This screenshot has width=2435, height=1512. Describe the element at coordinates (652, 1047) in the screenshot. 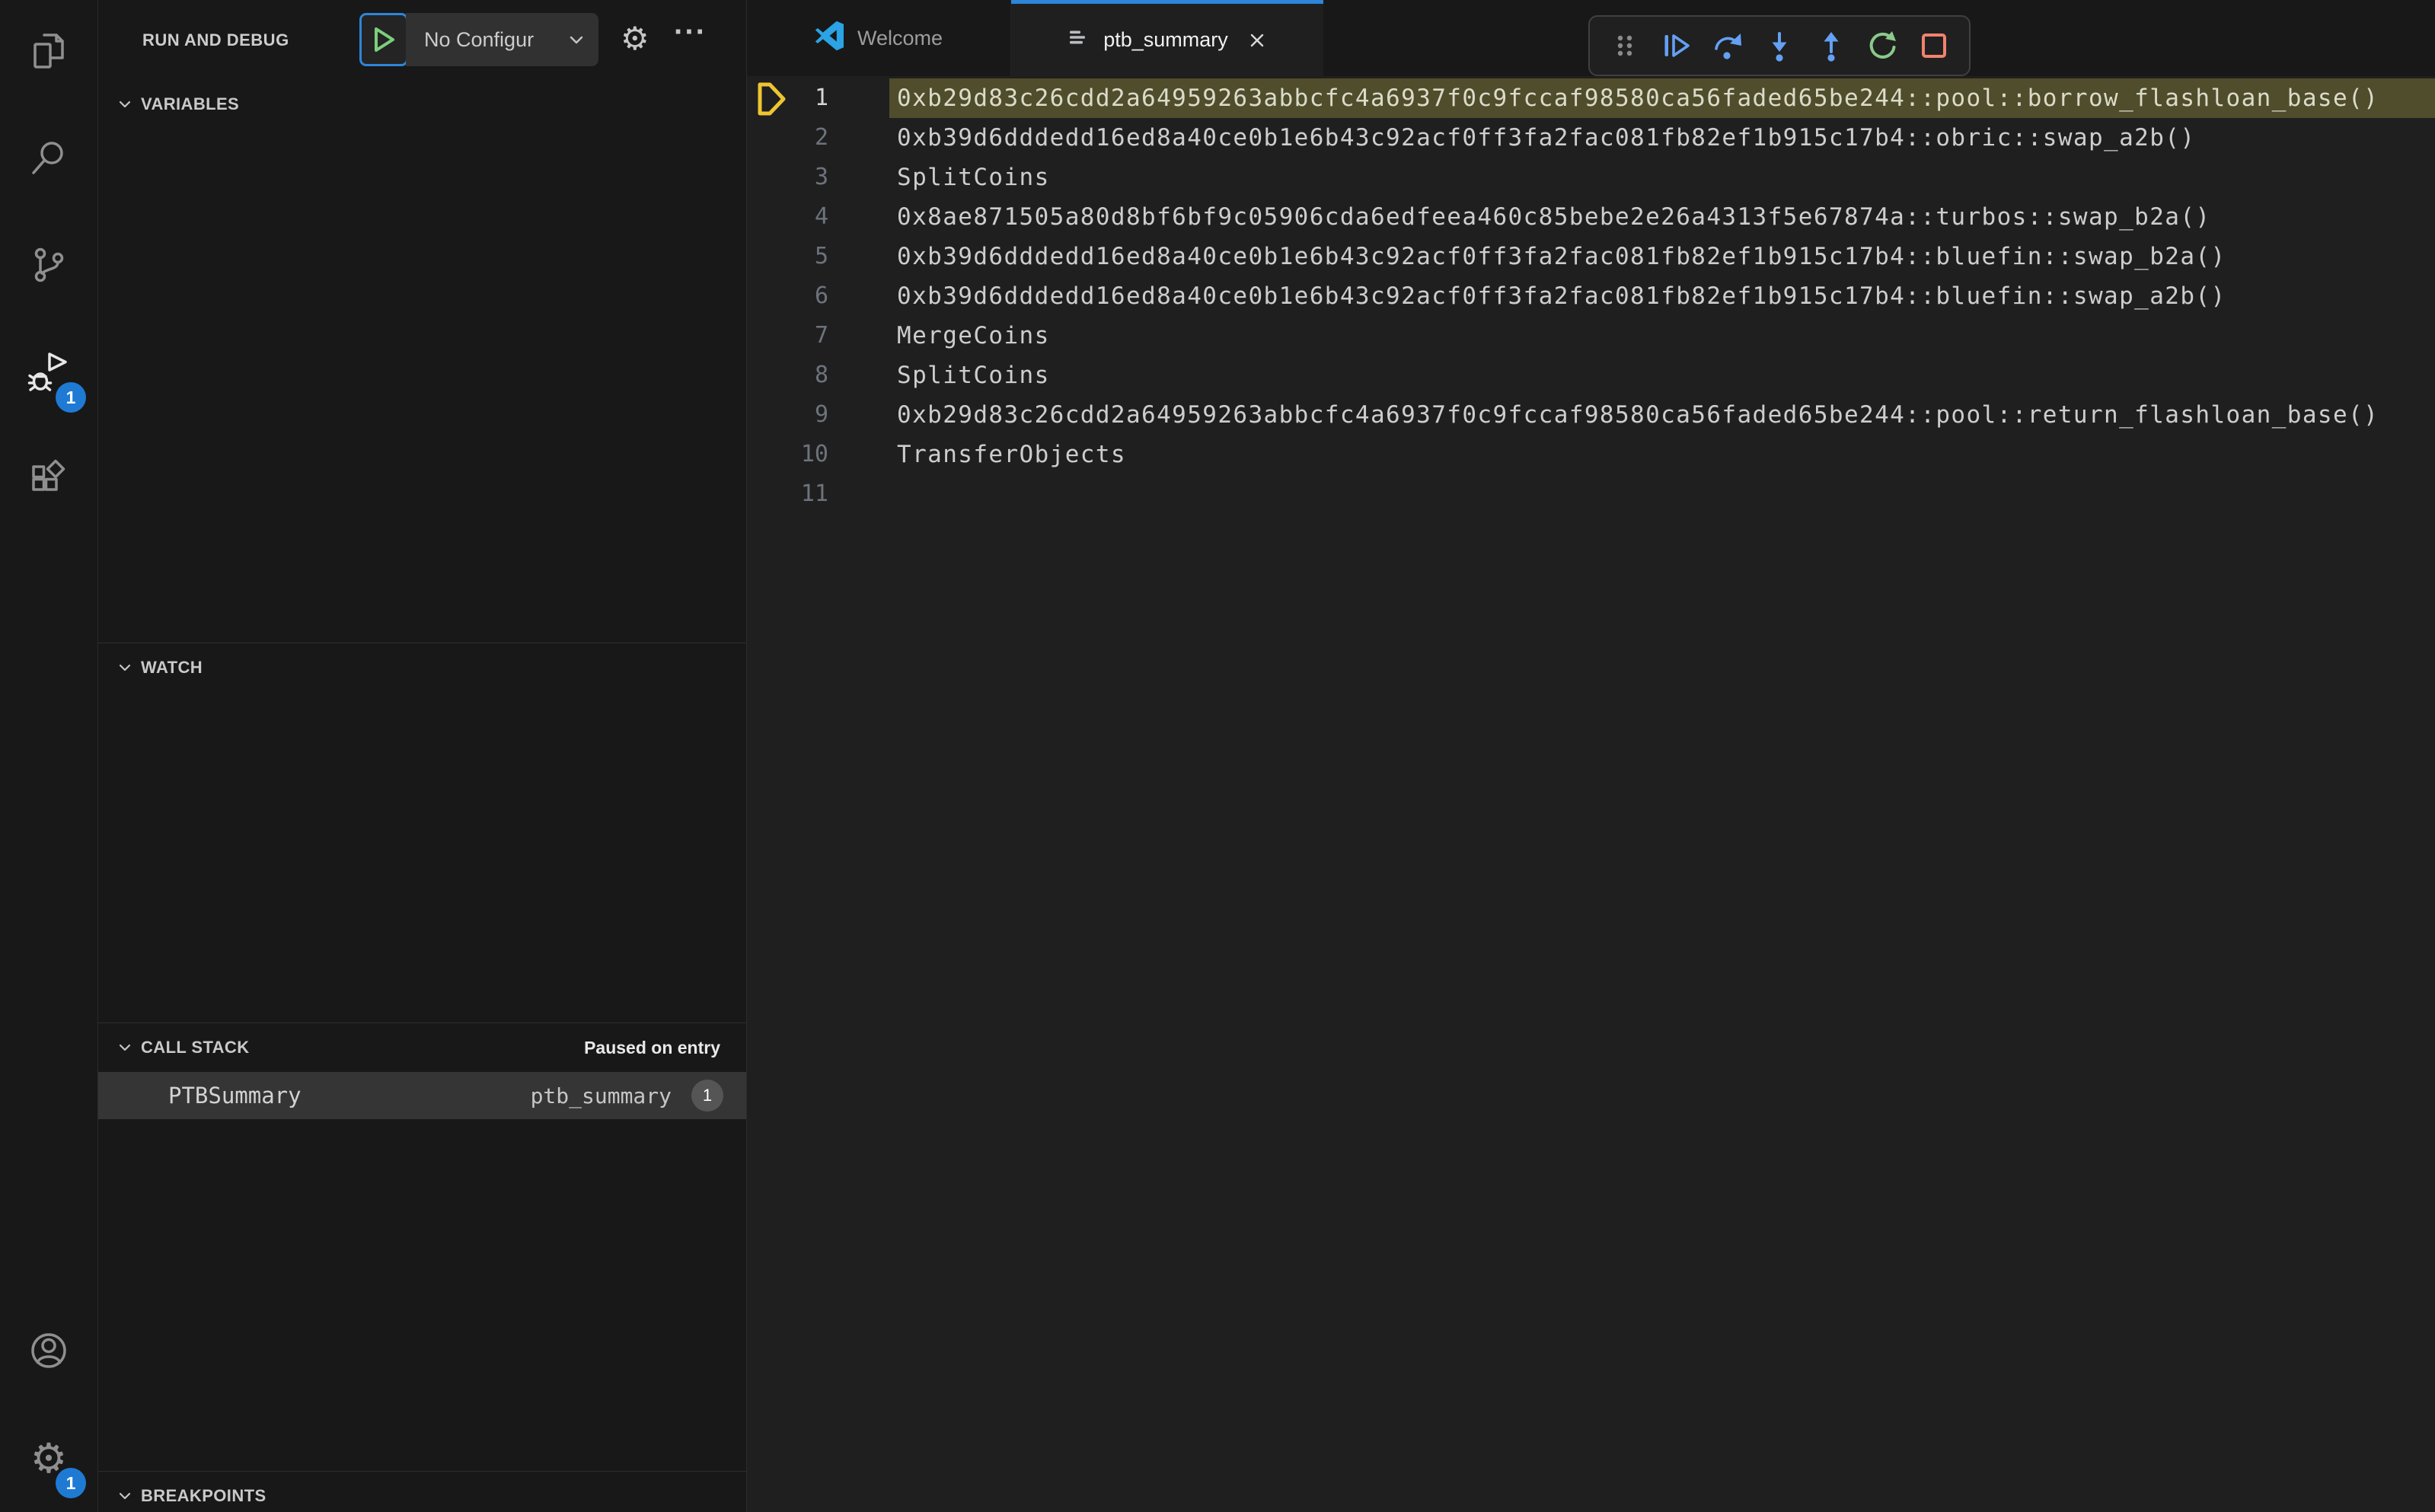

I see `debug-status-text: Paused on entry` at that location.